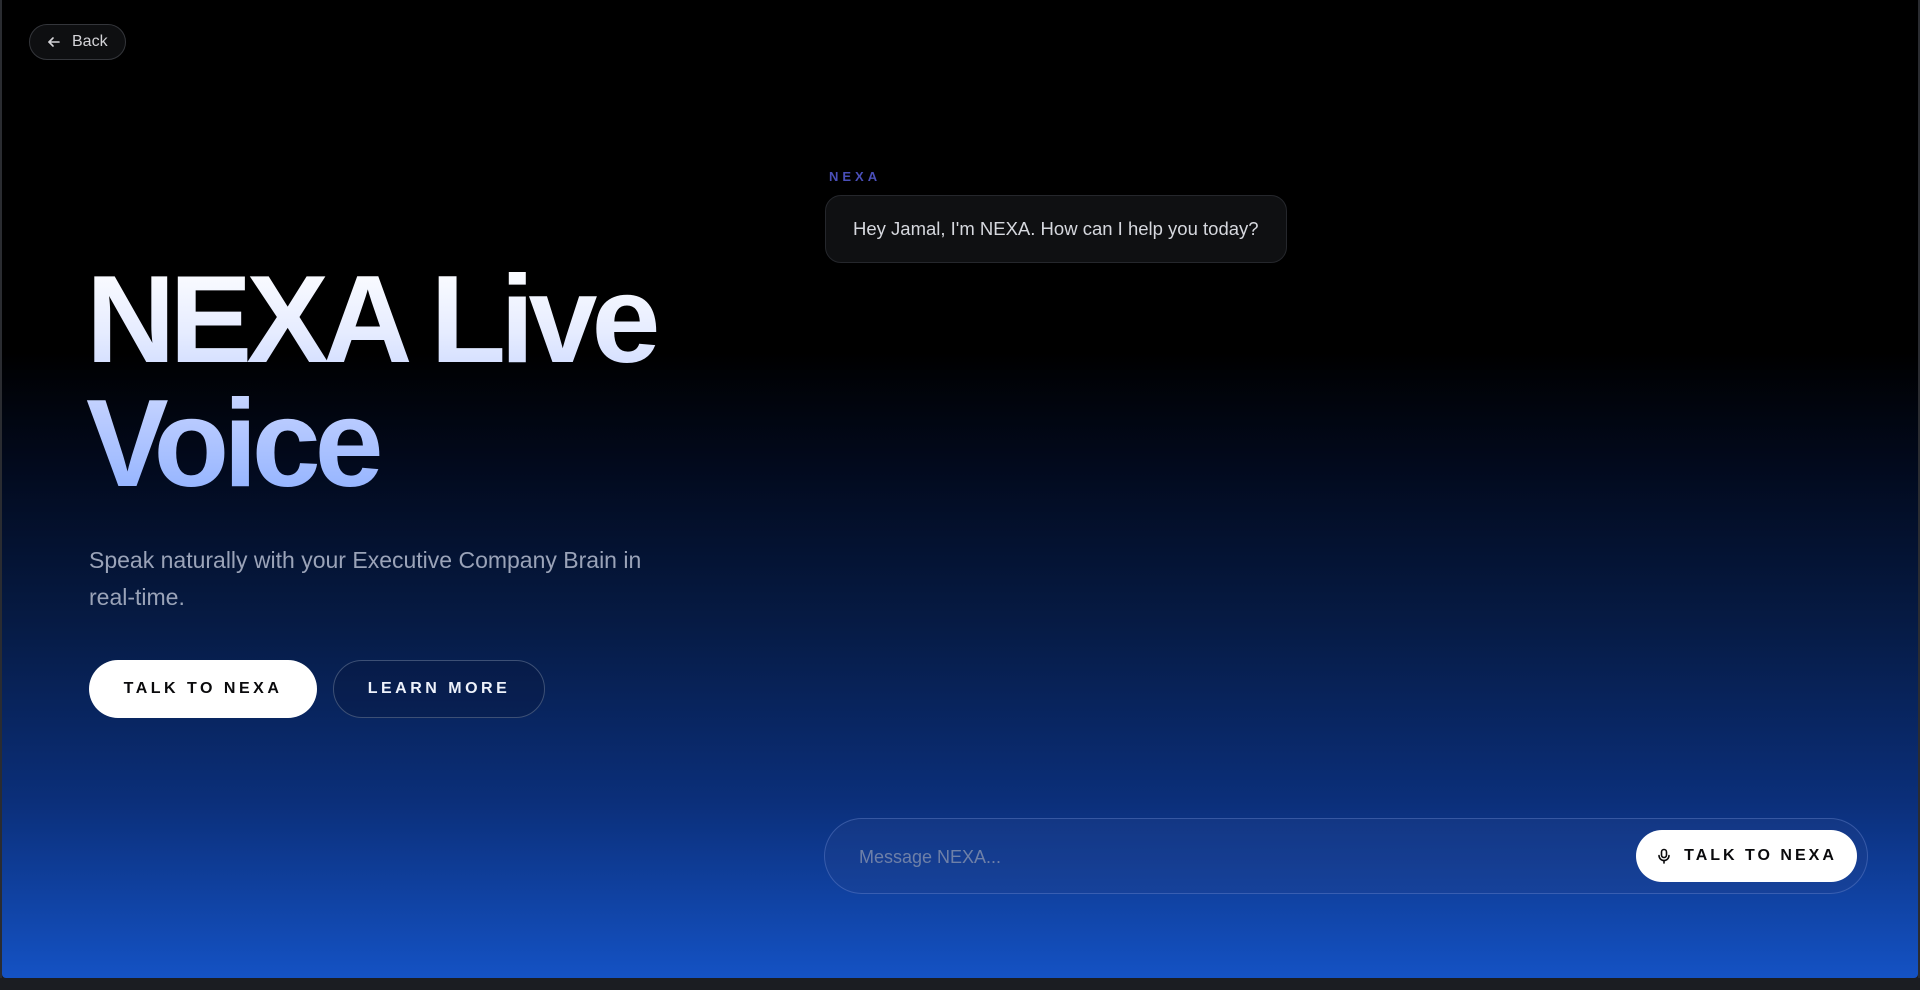 Image resolution: width=1920 pixels, height=990 pixels. Describe the element at coordinates (203, 689) in the screenshot. I see `talk-to-nexa-button: TALK TO NEXA` at that location.